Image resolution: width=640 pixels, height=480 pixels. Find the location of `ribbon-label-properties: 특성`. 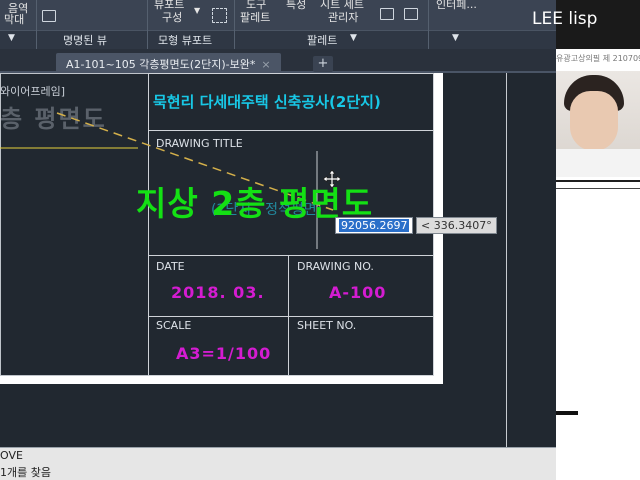

ribbon-label-properties: 특성 is located at coordinates (296, 6).